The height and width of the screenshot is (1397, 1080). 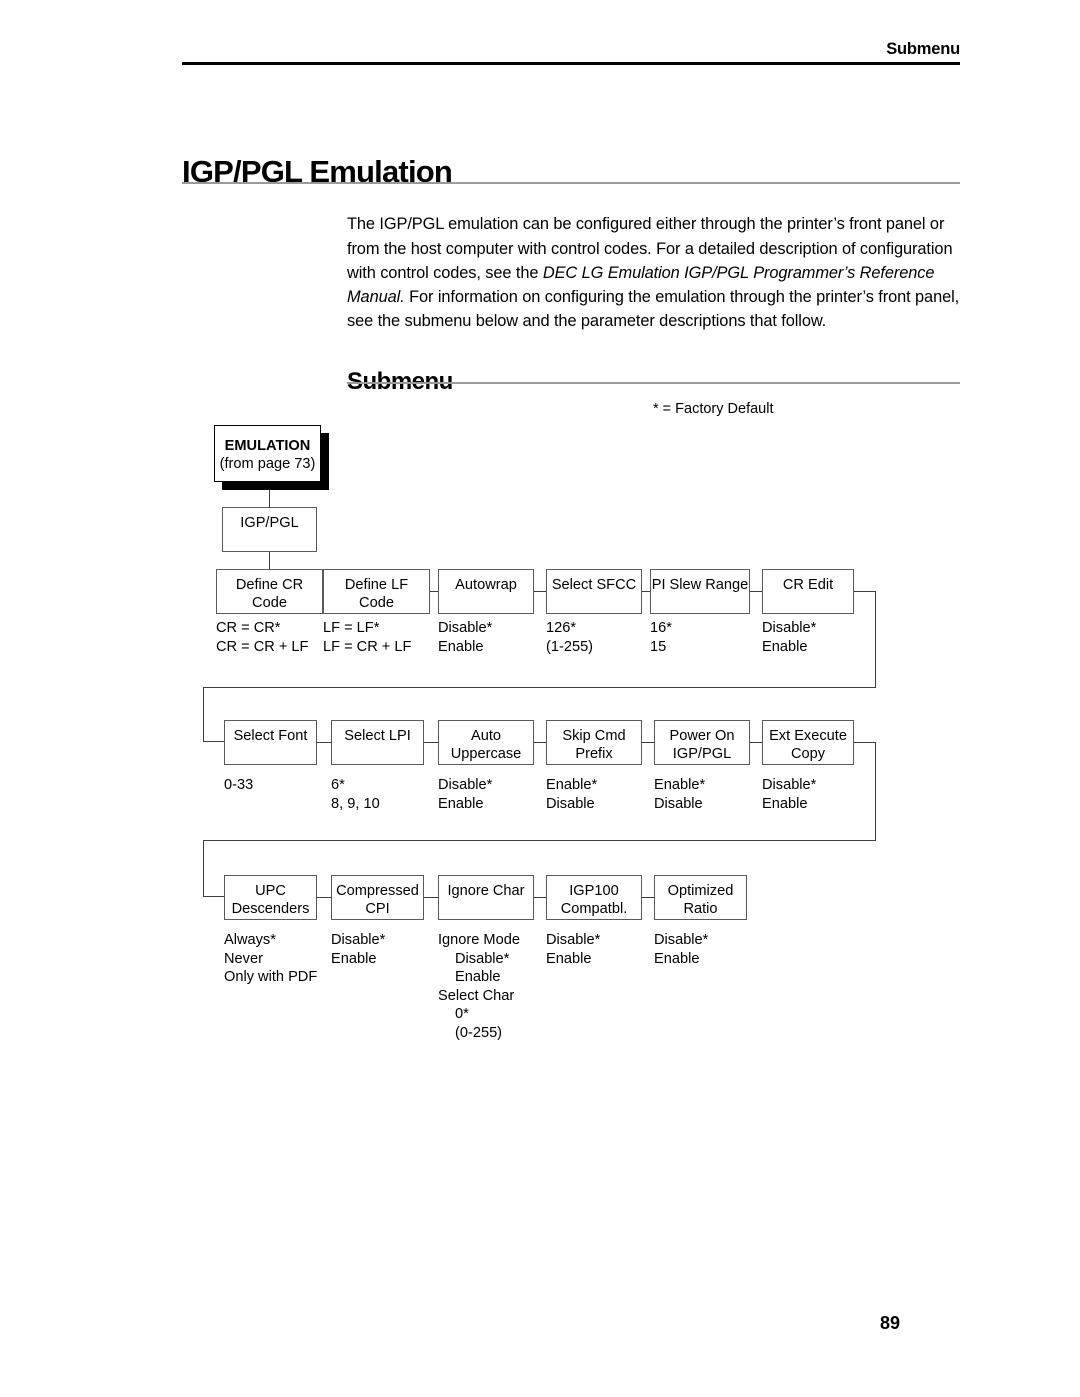 I want to click on flow-option-item: Select Char, so click(x=476, y=995).